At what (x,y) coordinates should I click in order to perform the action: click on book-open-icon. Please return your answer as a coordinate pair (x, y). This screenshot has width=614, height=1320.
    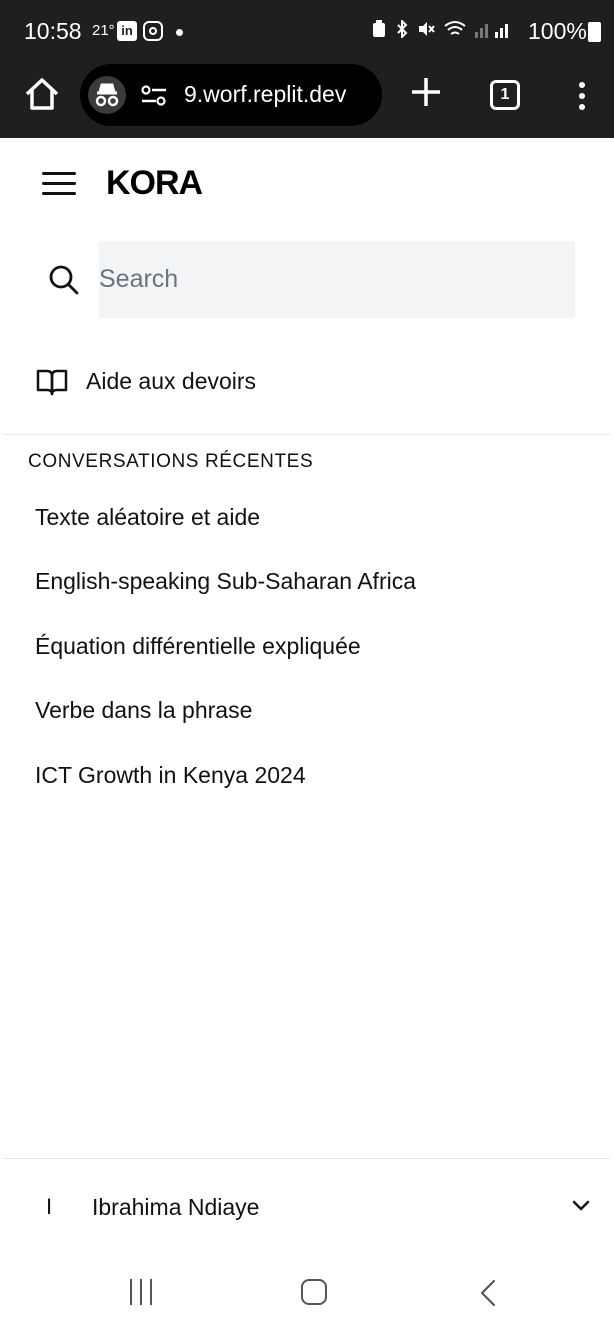
    Looking at the image, I should click on (52, 382).